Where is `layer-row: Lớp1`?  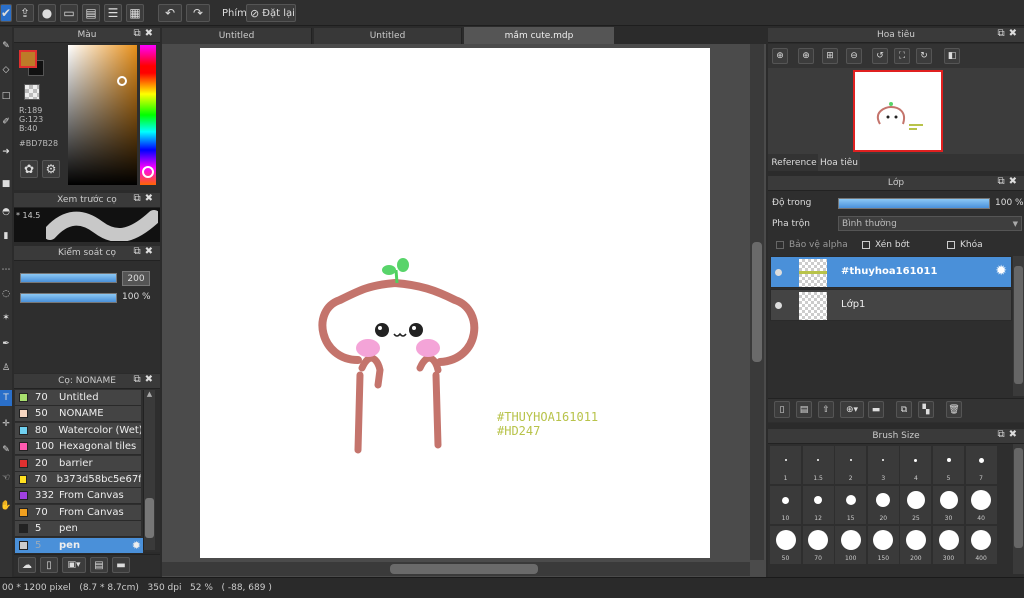
layer-row: Lớp1 is located at coordinates (891, 305).